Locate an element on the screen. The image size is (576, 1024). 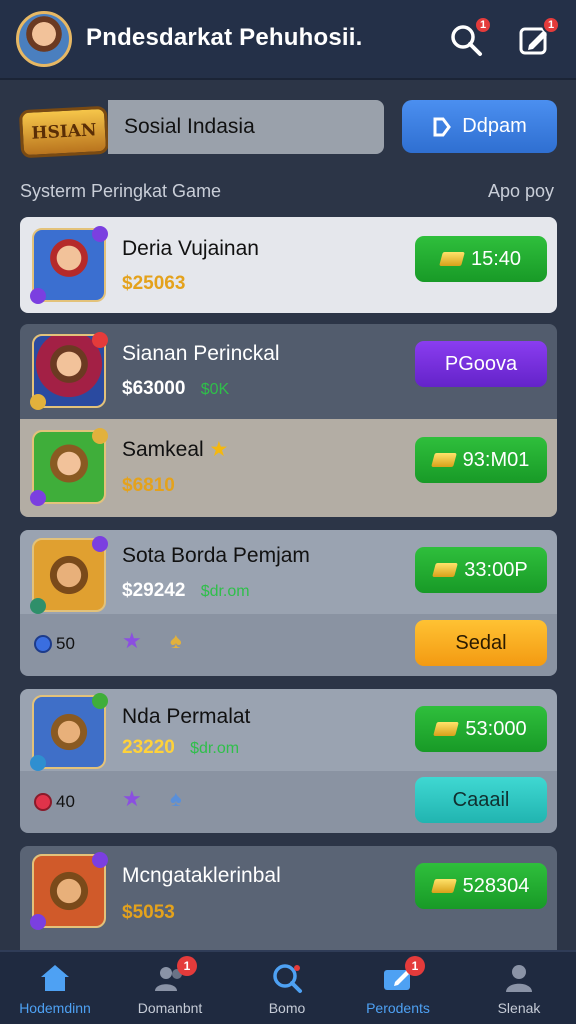
edit-button: 1 is located at coordinates (537, 38).